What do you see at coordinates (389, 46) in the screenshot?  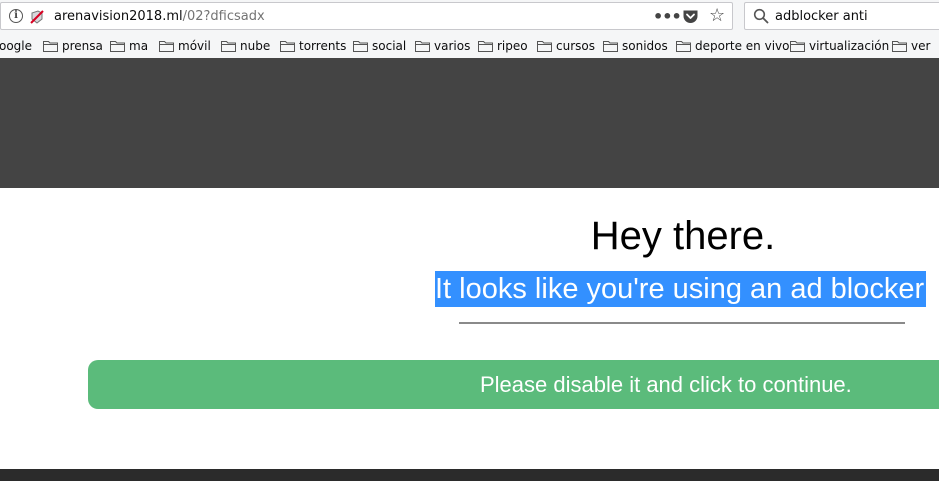 I see `bookmark-label: social` at bounding box center [389, 46].